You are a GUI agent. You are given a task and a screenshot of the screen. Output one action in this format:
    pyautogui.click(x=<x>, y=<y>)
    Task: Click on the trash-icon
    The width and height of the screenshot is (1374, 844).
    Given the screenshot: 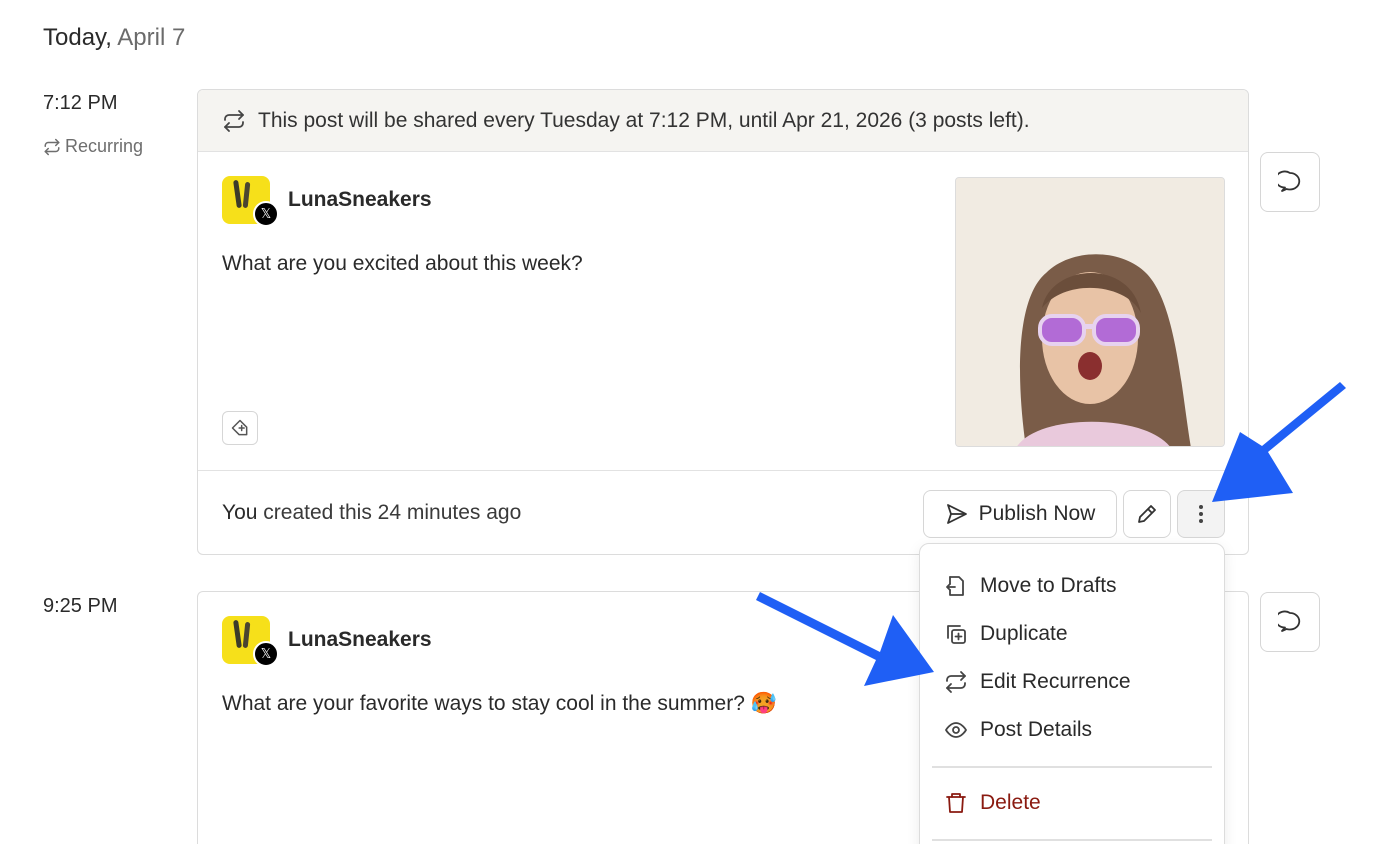 What is the action you would take?
    pyautogui.click(x=956, y=803)
    